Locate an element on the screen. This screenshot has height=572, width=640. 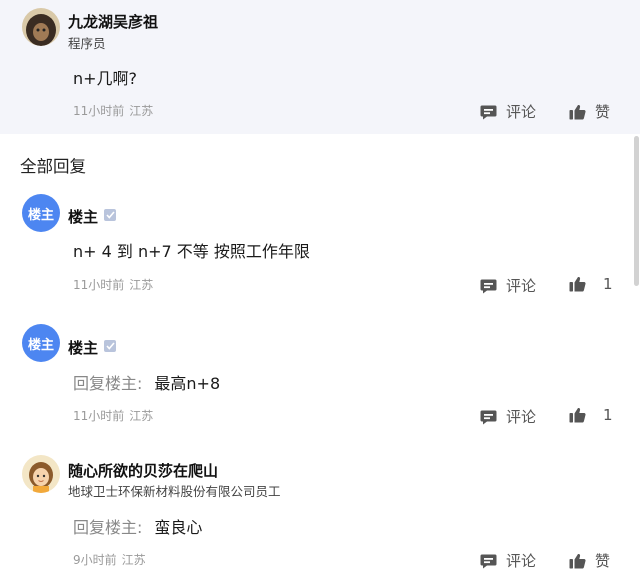
op-meta: 11小时前 江苏 is located at coordinates (113, 110).